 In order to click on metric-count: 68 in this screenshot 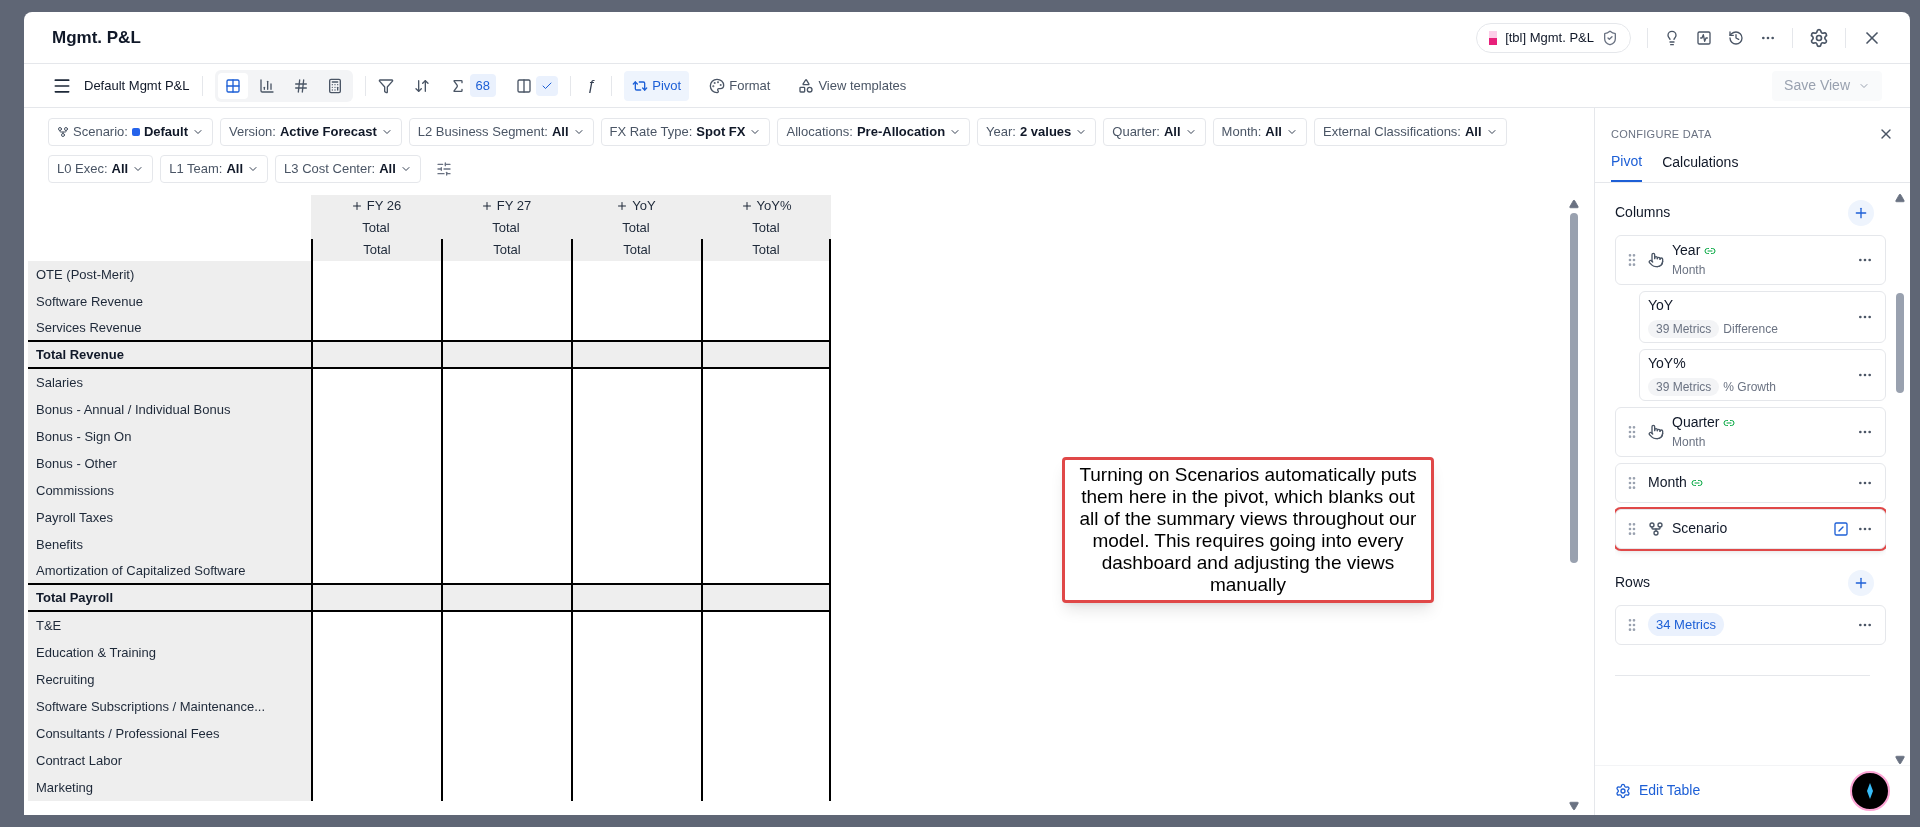, I will do `click(482, 85)`.